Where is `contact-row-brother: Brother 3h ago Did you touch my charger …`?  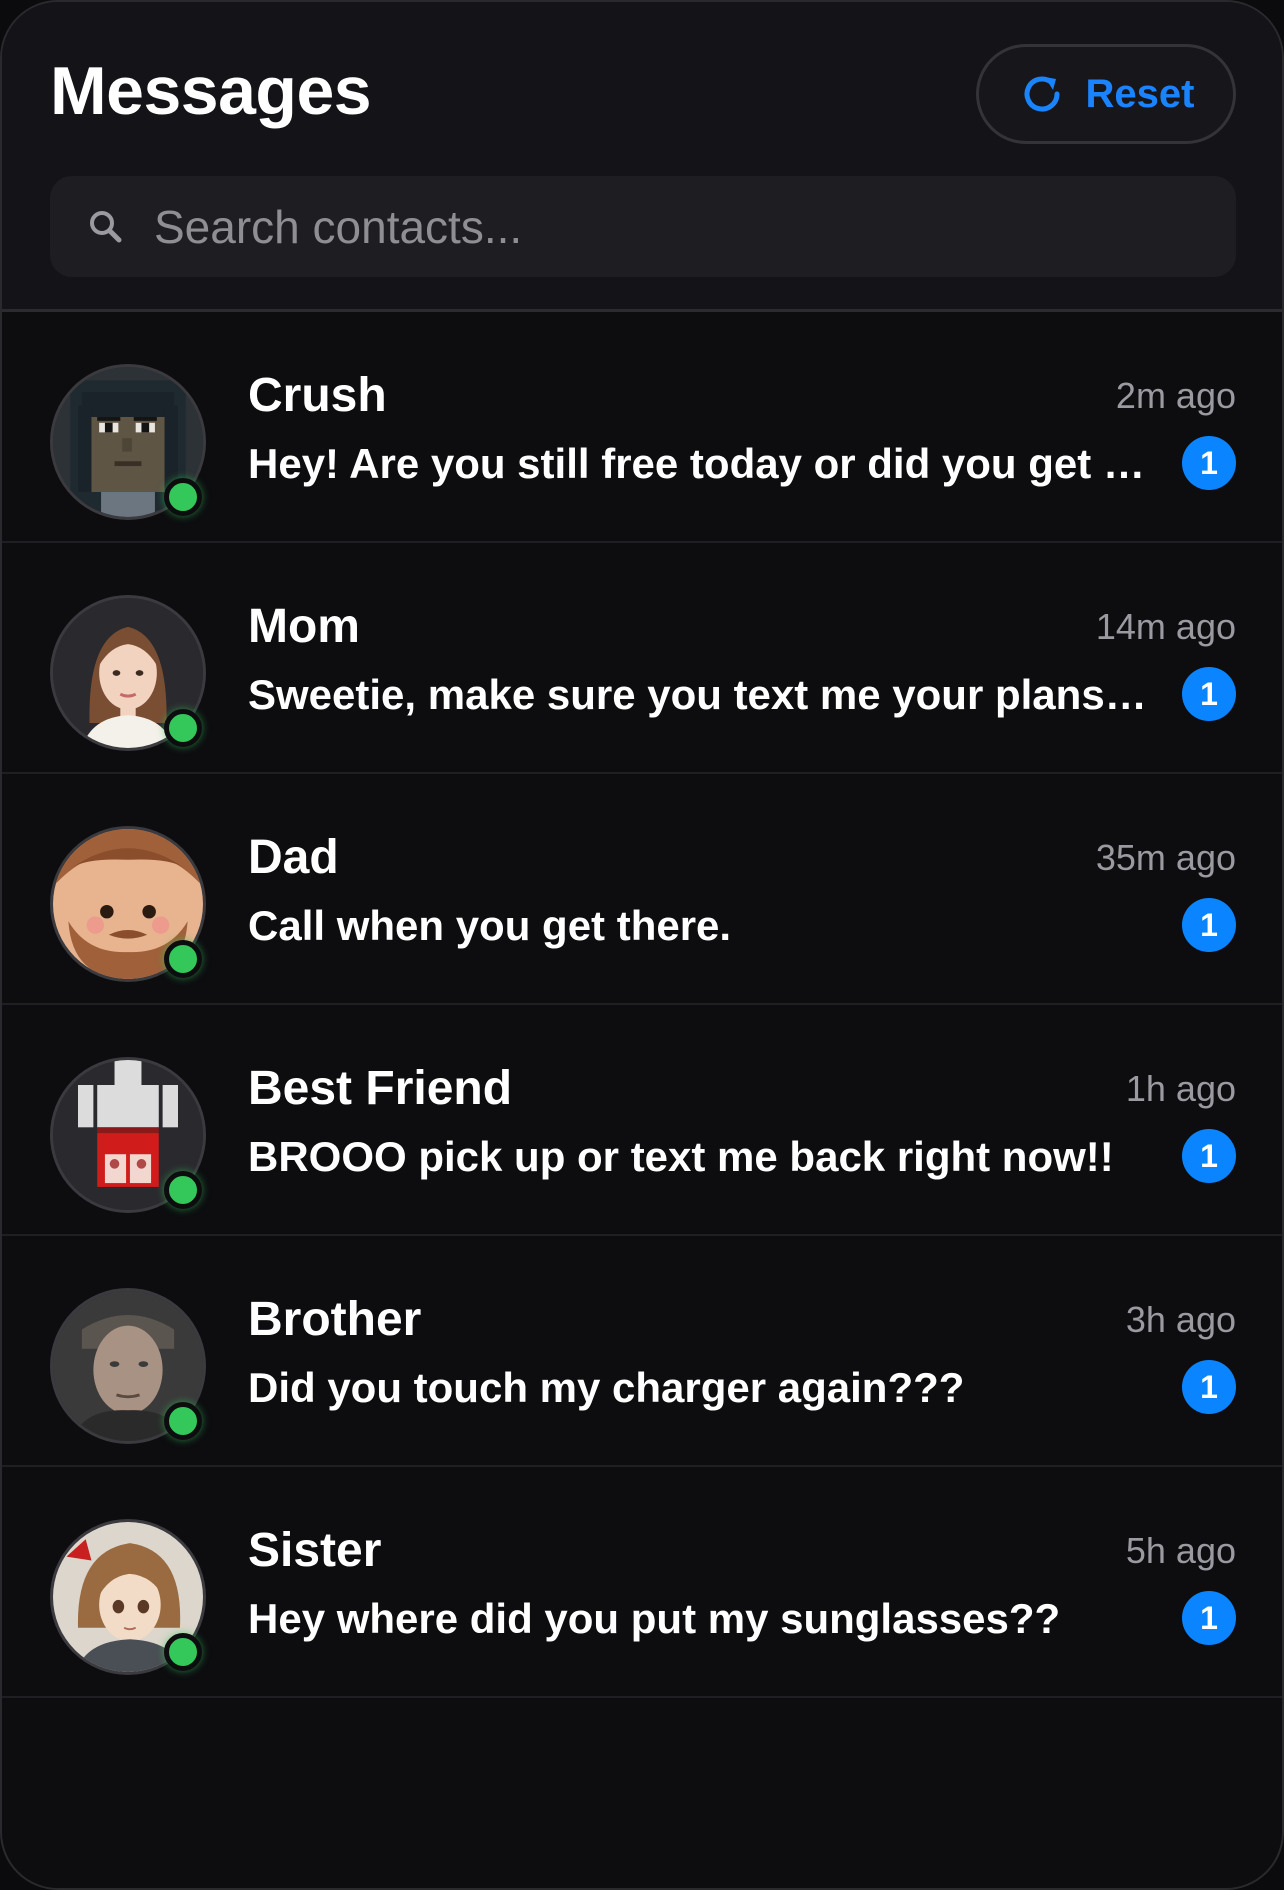
contact-row-brother: Brother 3h ago Did you touch my charger … is located at coordinates (642, 1351).